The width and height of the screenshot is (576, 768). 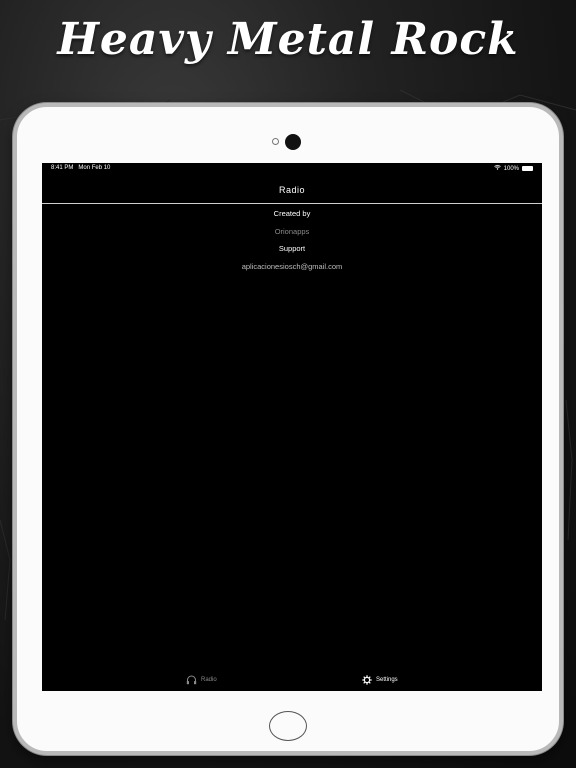 I want to click on tab-settings: Settings, so click(x=380, y=680).